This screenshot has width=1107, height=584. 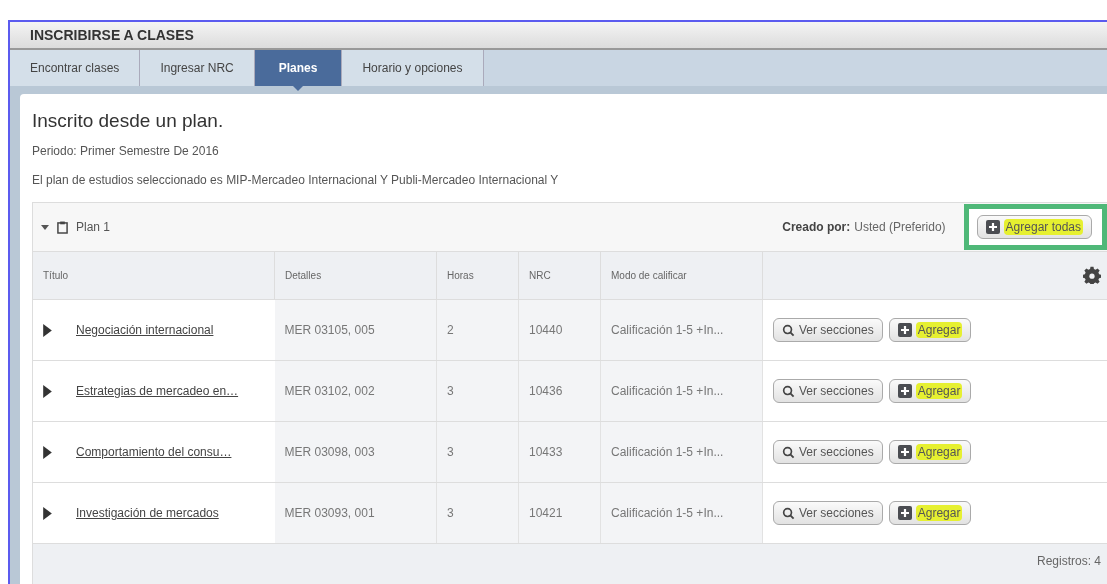 I want to click on course-title-link: Negociación internacional, so click(x=145, y=330).